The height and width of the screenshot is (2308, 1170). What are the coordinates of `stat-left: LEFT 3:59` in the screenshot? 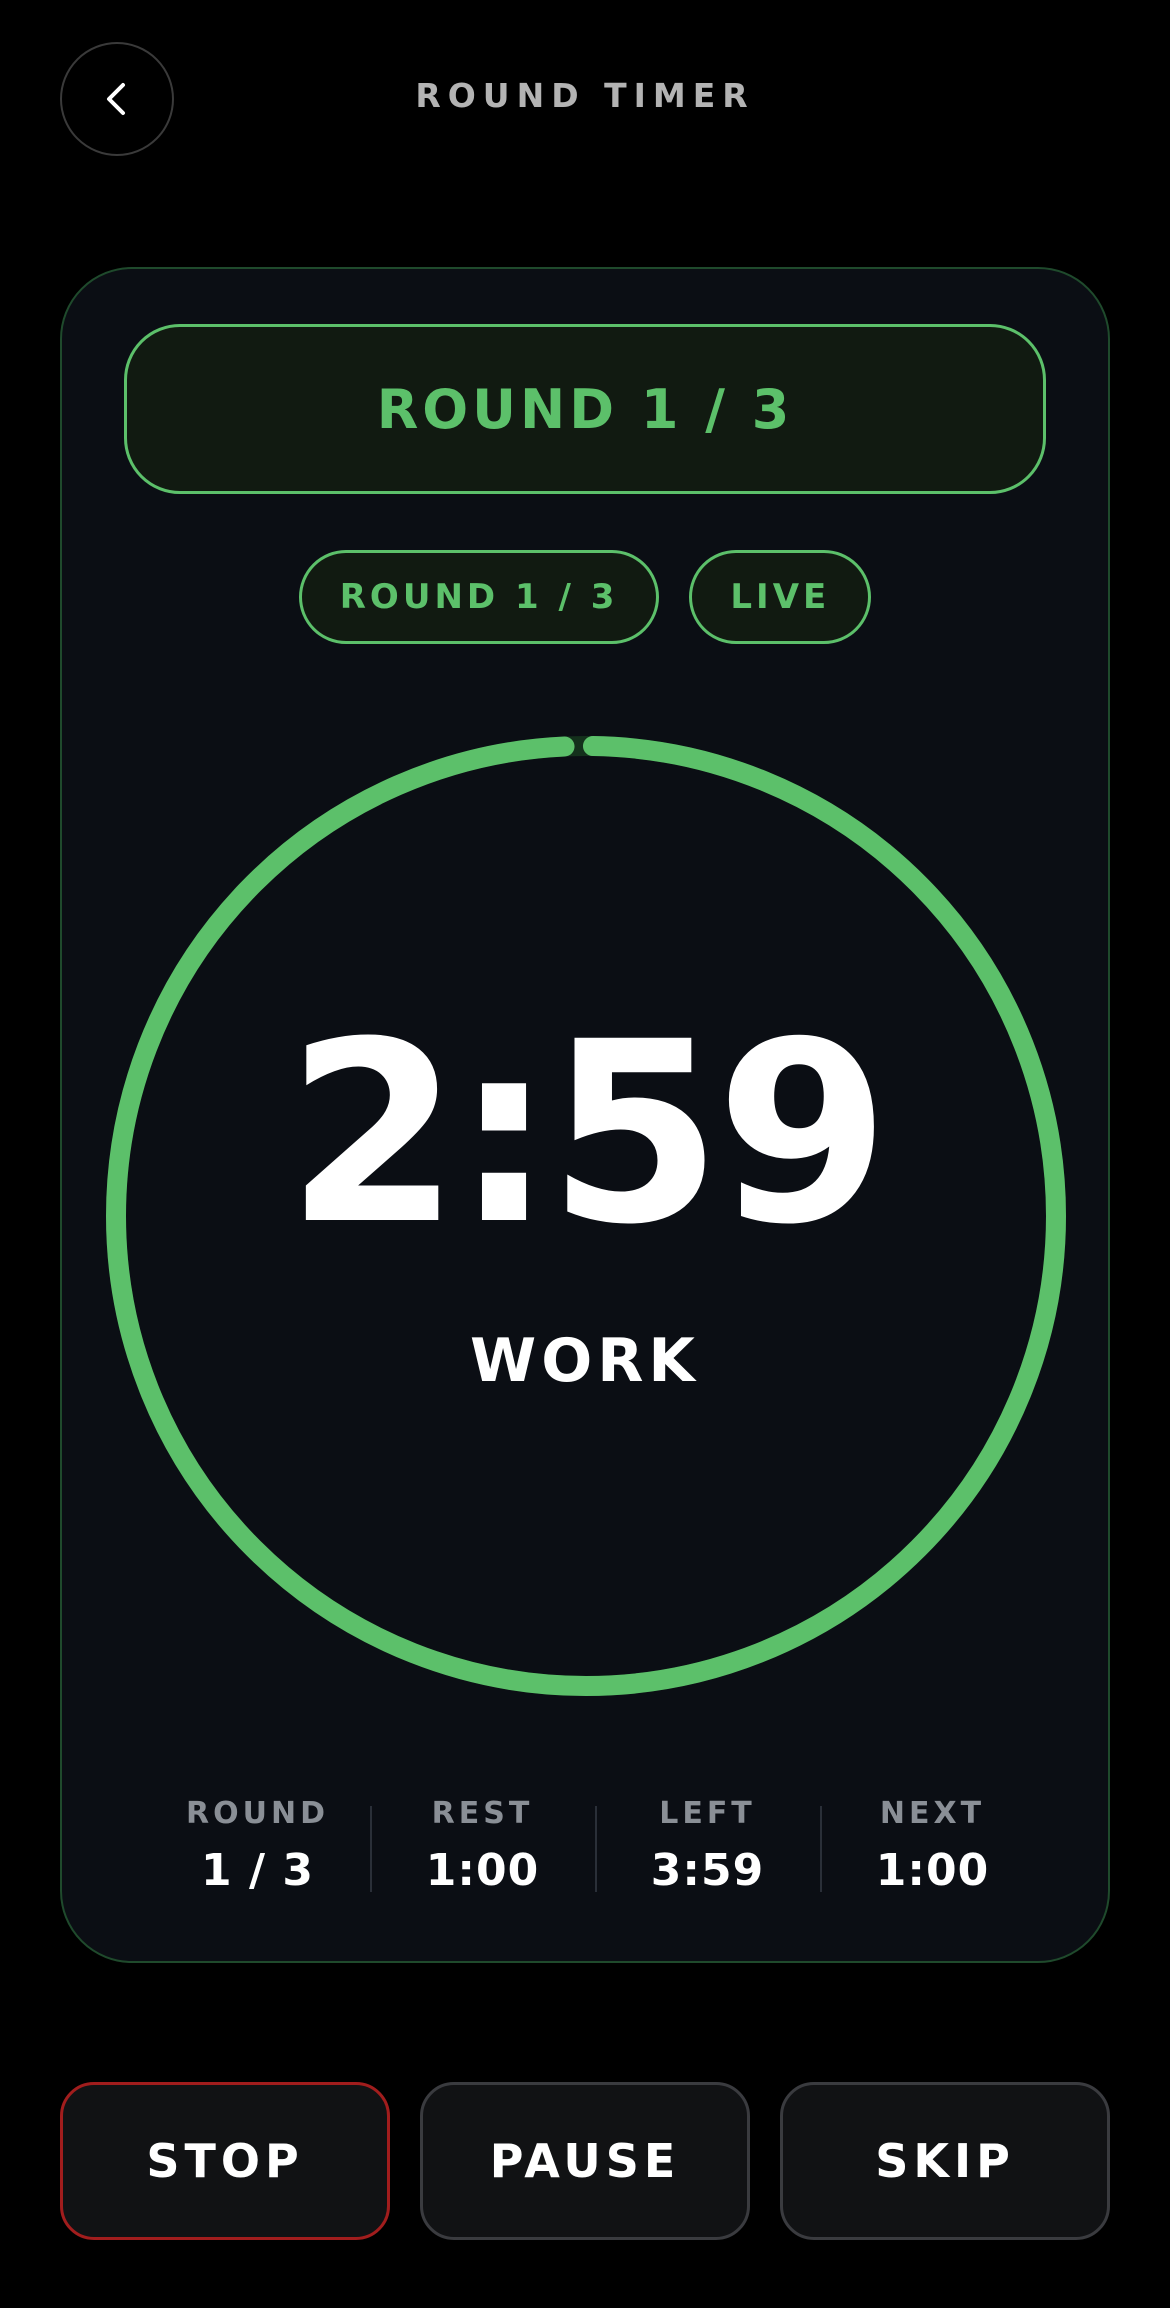 It's located at (707, 1851).